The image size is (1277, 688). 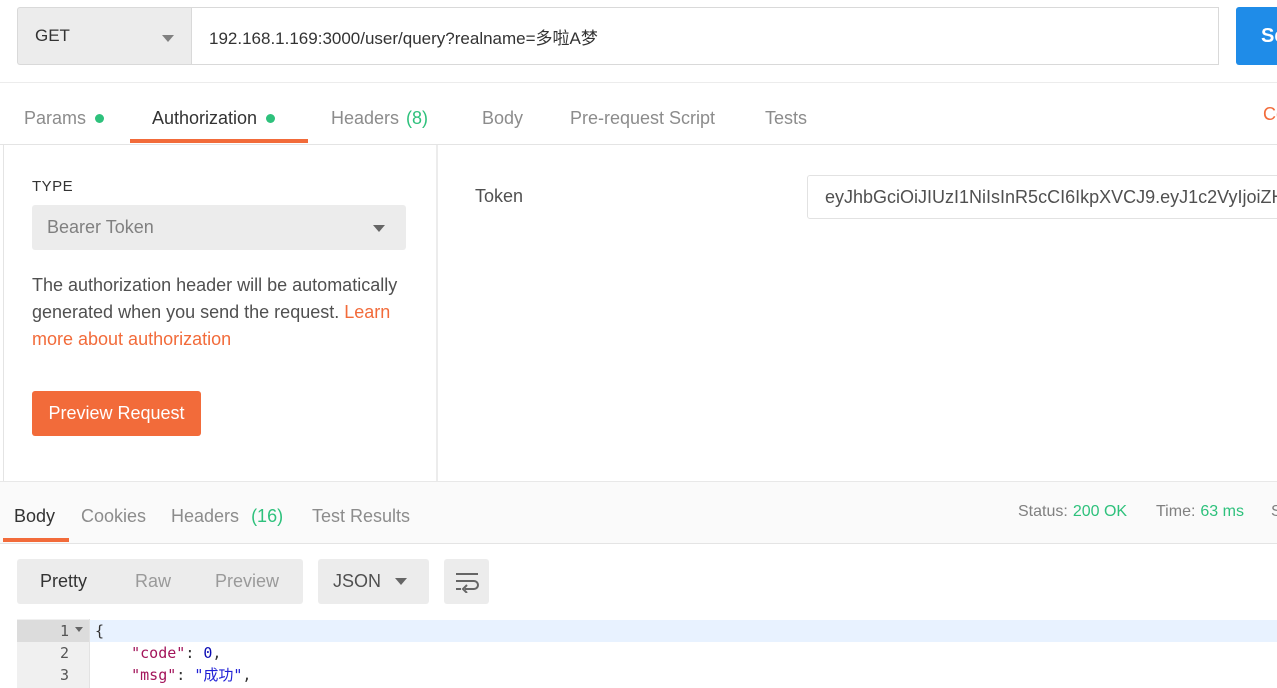 I want to click on time-value: 63 ms, so click(x=1222, y=511).